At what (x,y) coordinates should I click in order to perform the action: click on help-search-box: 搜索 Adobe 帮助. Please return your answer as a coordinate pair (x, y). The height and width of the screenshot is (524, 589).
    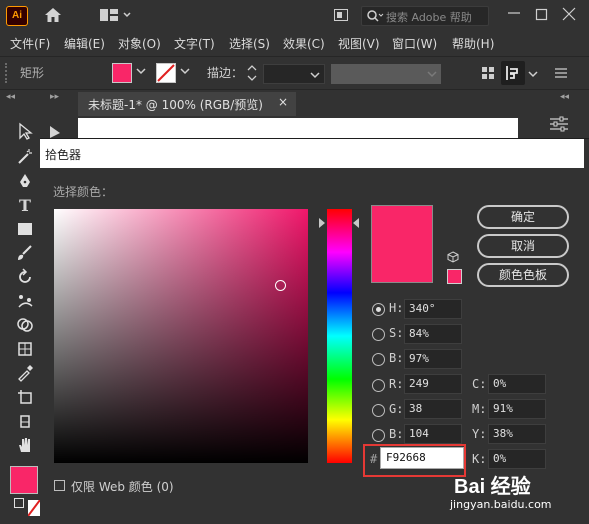
    Looking at the image, I should click on (425, 16).